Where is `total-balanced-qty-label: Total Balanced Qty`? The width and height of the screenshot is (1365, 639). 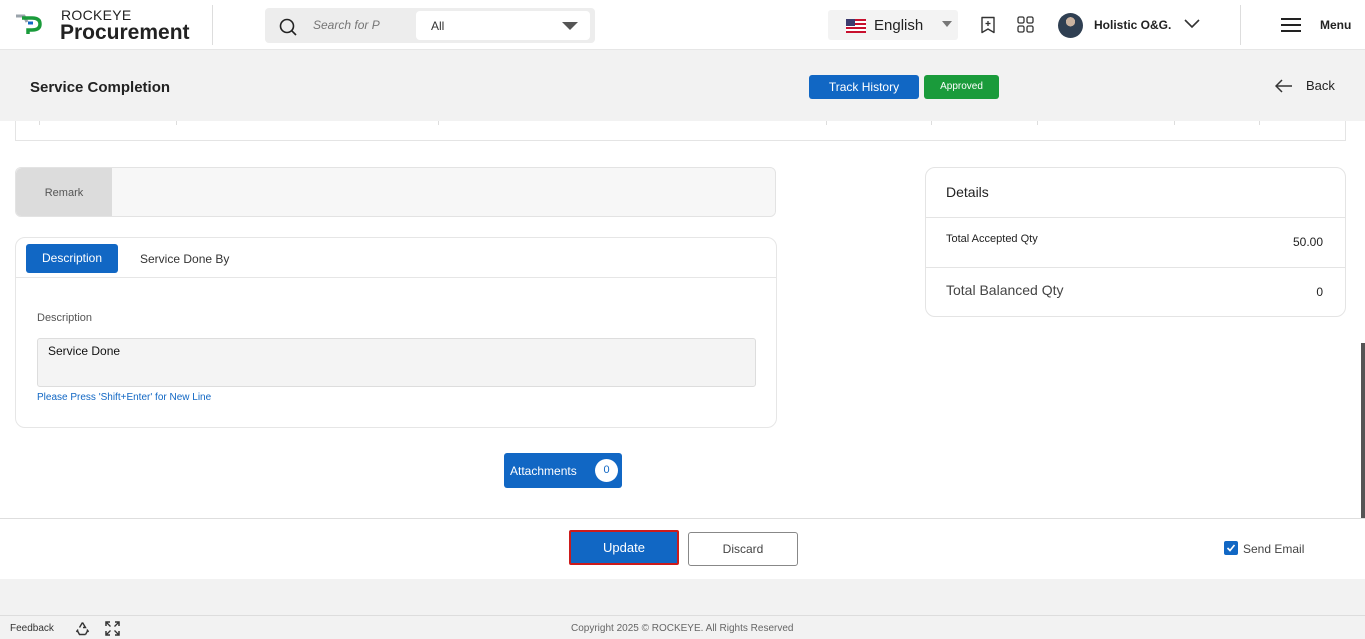 total-balanced-qty-label: Total Balanced Qty is located at coordinates (1005, 290).